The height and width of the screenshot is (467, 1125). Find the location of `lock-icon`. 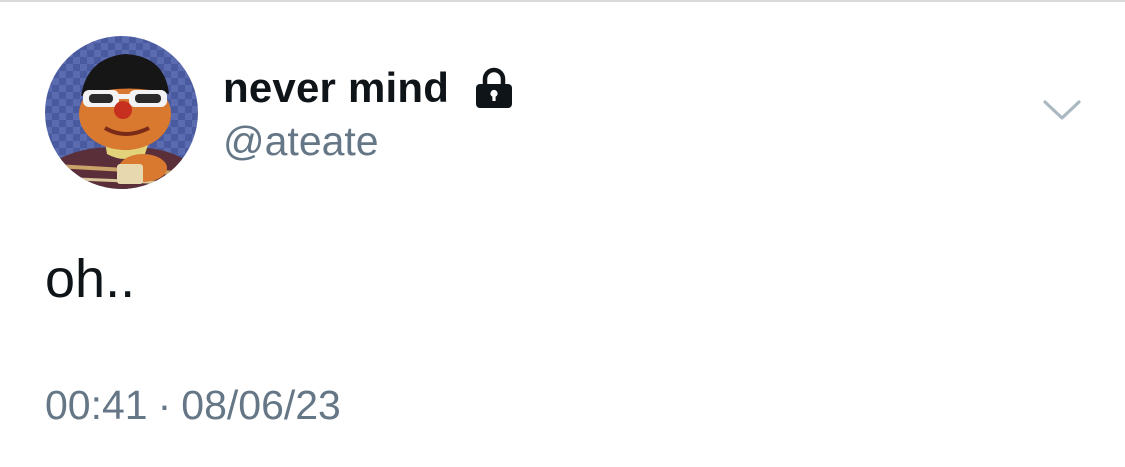

lock-icon is located at coordinates (494, 87).